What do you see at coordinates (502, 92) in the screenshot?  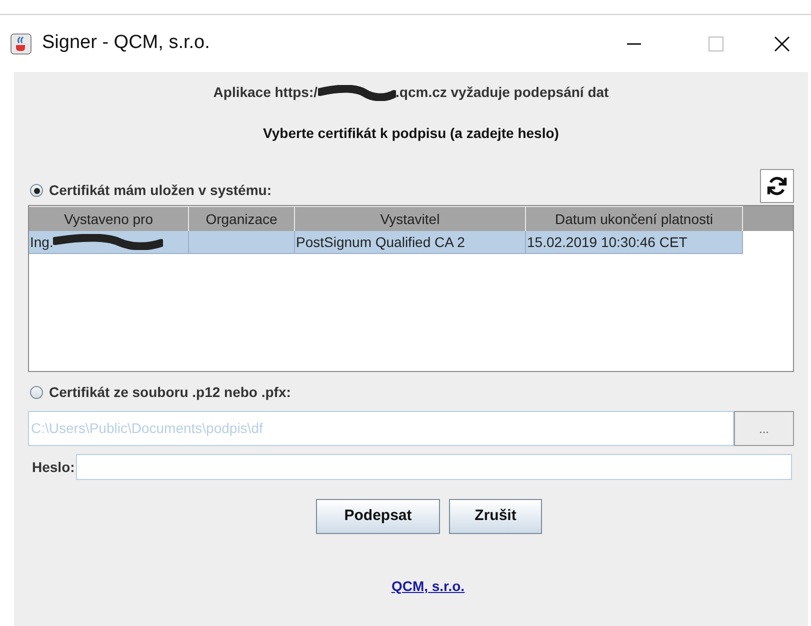 I see `message-text: .qcm.cz vyžaduje podepsání dat` at bounding box center [502, 92].